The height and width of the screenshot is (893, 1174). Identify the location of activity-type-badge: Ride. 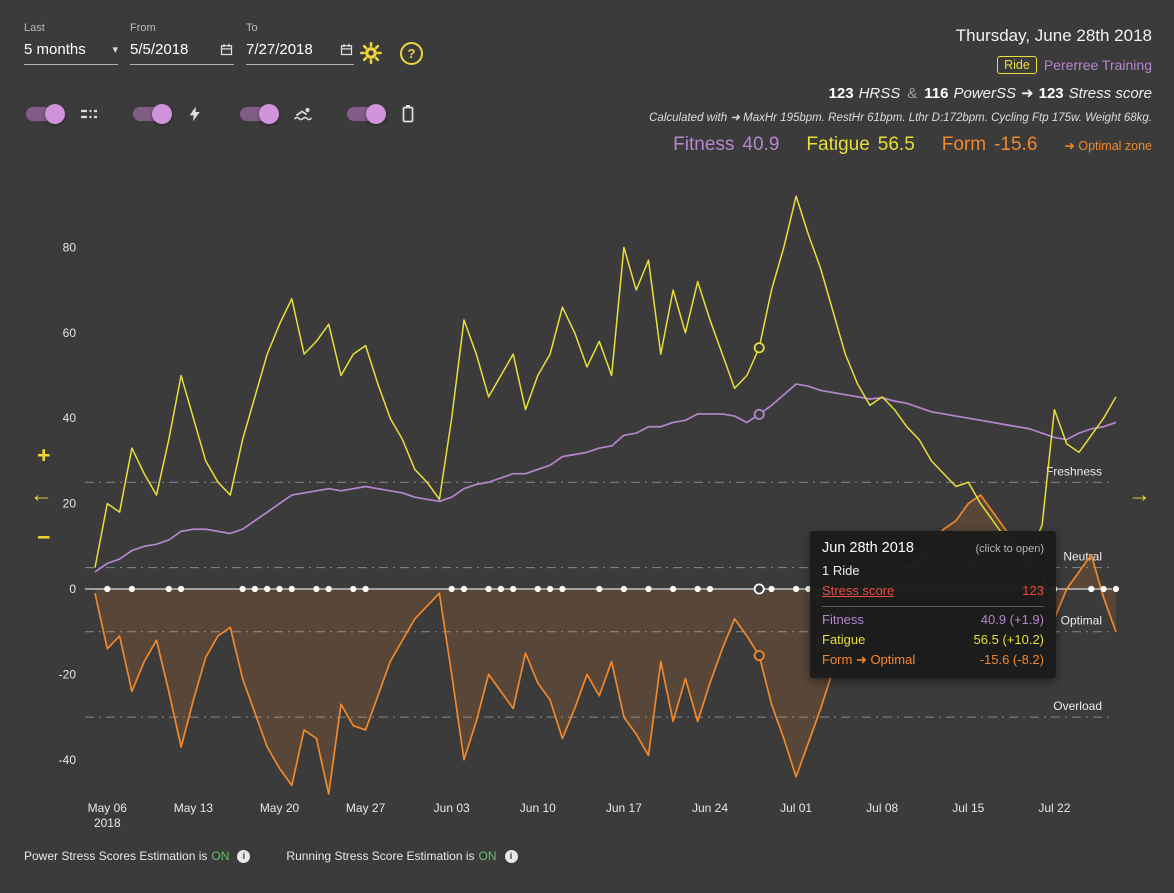
(1017, 65).